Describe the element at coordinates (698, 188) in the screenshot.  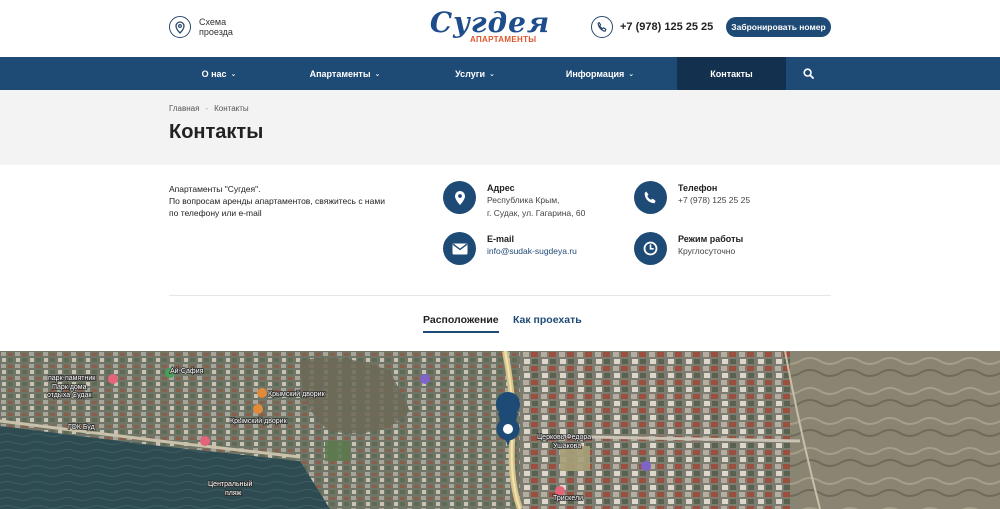
I see `phone-title: Телефон` at that location.